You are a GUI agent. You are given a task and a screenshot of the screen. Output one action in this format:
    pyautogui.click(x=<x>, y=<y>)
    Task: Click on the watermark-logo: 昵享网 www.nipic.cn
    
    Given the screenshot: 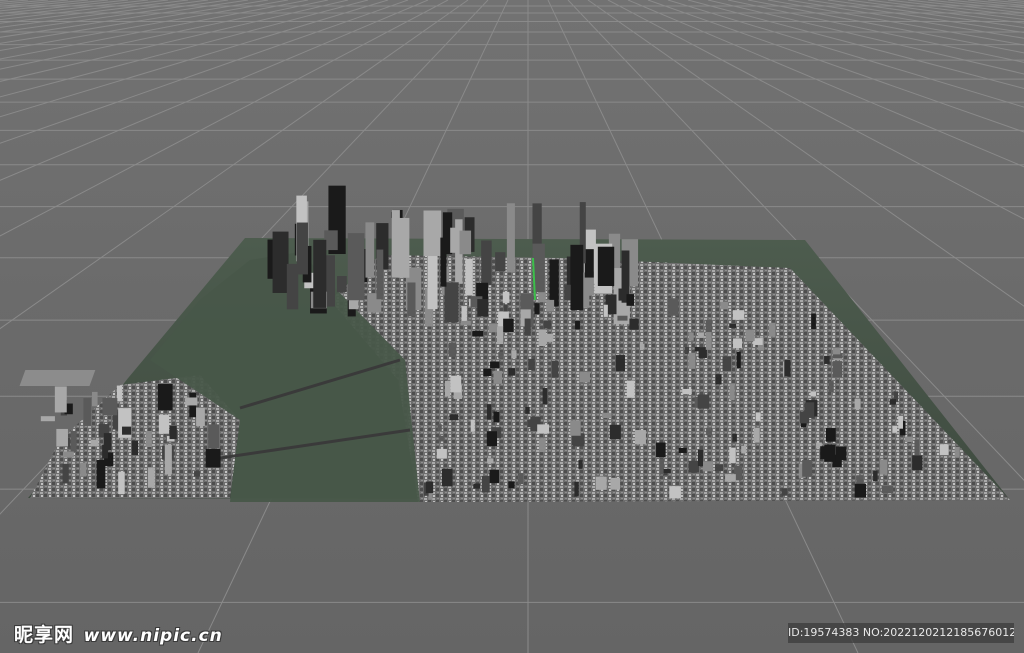 What is the action you would take?
    pyautogui.click(x=118, y=633)
    